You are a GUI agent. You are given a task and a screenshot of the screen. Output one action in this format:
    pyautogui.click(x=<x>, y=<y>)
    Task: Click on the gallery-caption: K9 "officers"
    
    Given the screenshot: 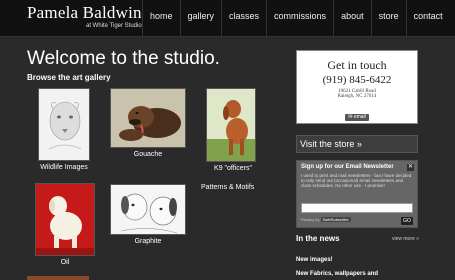 What is the action you would take?
    pyautogui.click(x=233, y=168)
    